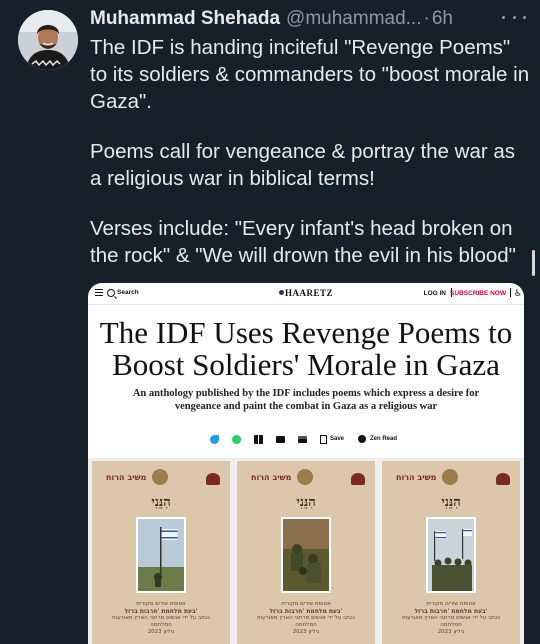 The height and width of the screenshot is (644, 540). I want to click on print-icon, so click(302, 439).